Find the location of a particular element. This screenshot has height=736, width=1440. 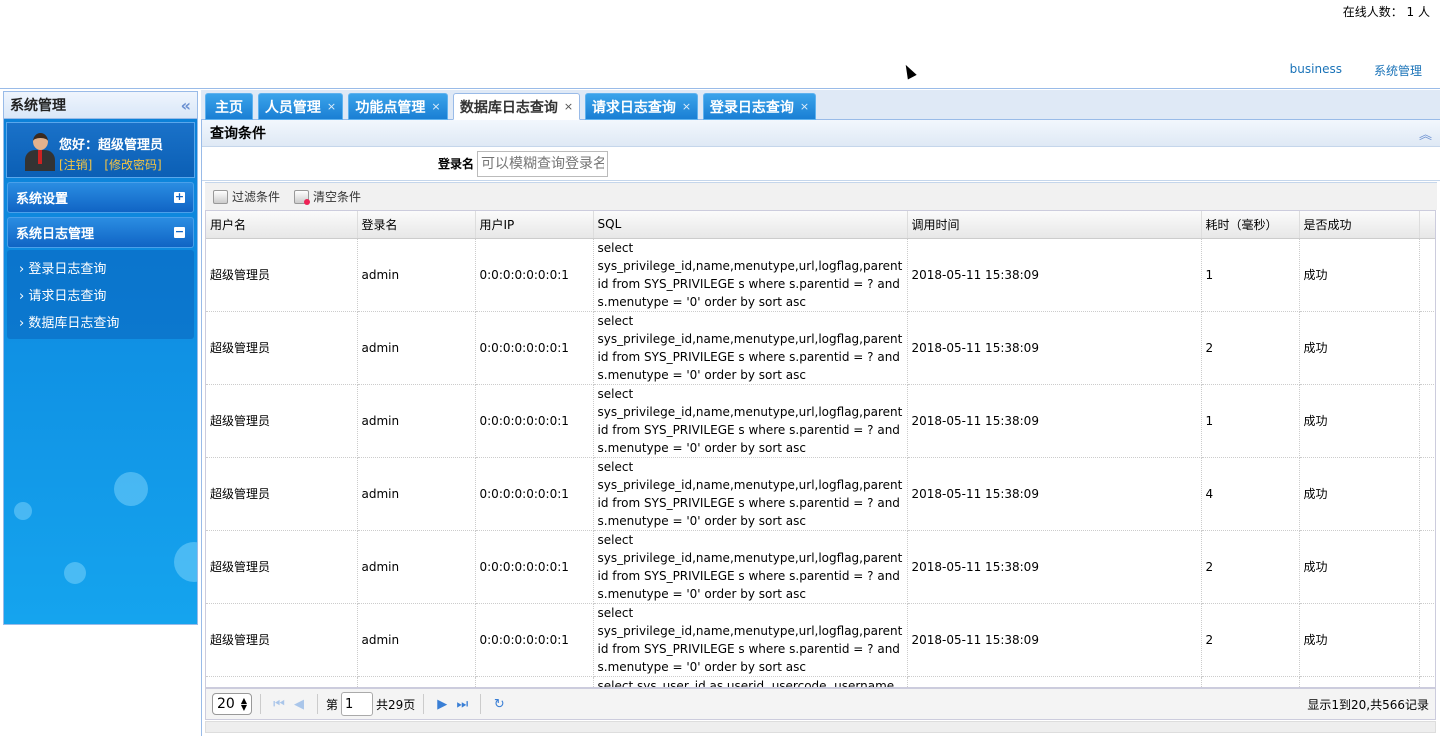

clear-icon is located at coordinates (302, 197).